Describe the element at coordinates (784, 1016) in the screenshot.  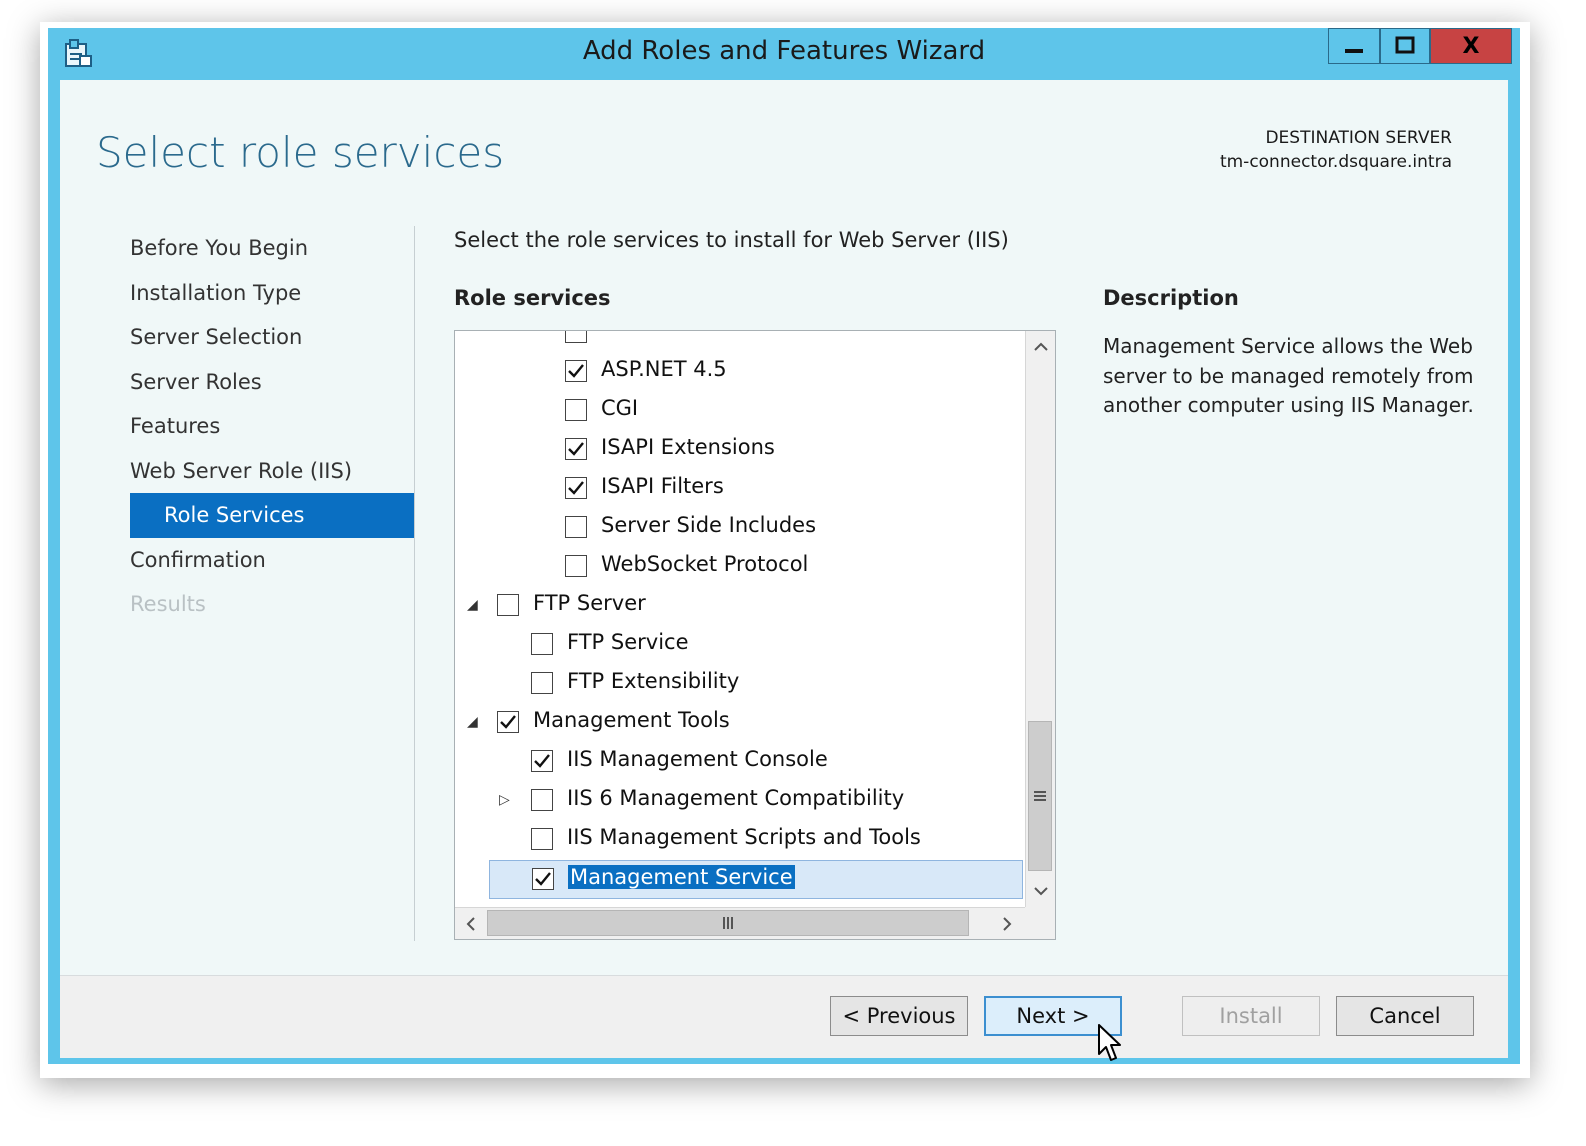
I see `wizard-footer: < Previous Next > Install Cancel` at that location.